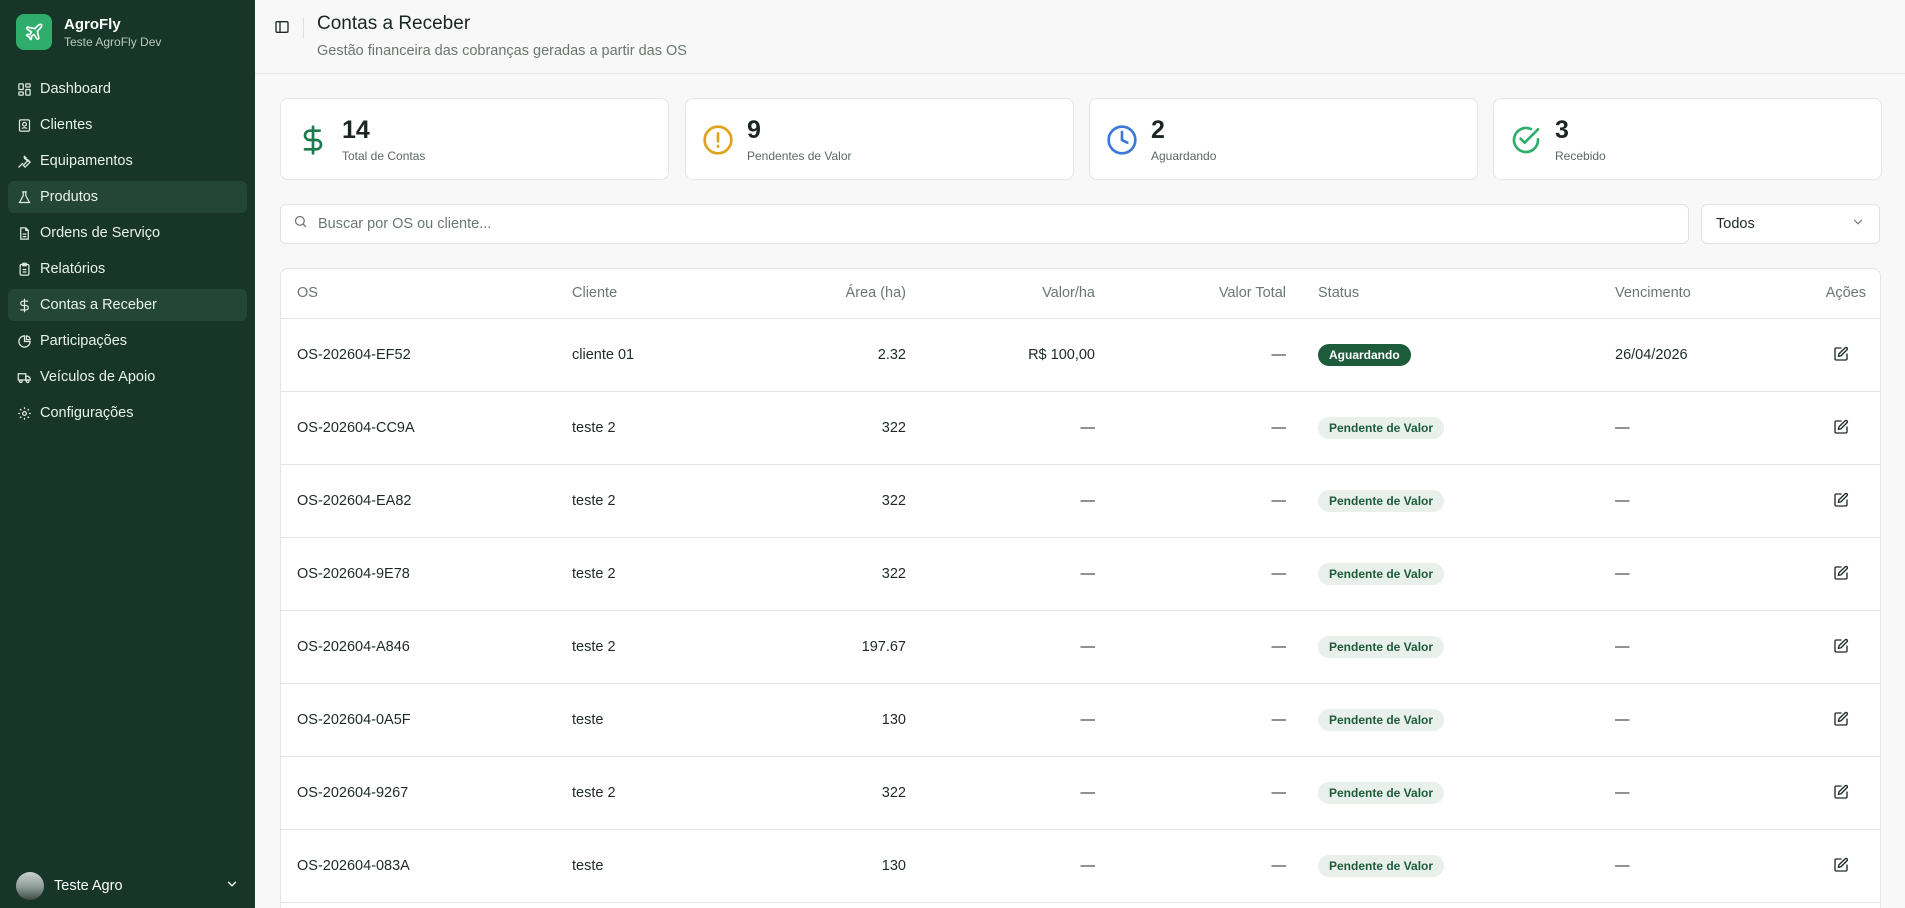 The height and width of the screenshot is (908, 1905). I want to click on grid-icon, so click(24, 89).